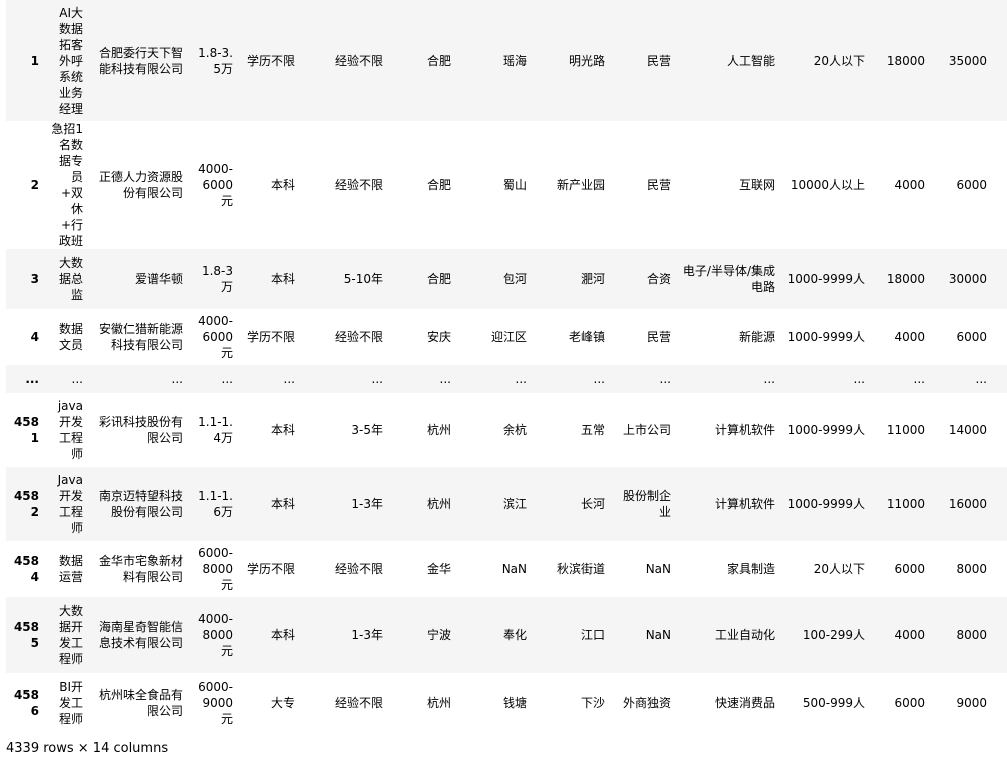 This screenshot has width=1007, height=763. I want to click on table-cell: 500-999人, so click(825, 701).